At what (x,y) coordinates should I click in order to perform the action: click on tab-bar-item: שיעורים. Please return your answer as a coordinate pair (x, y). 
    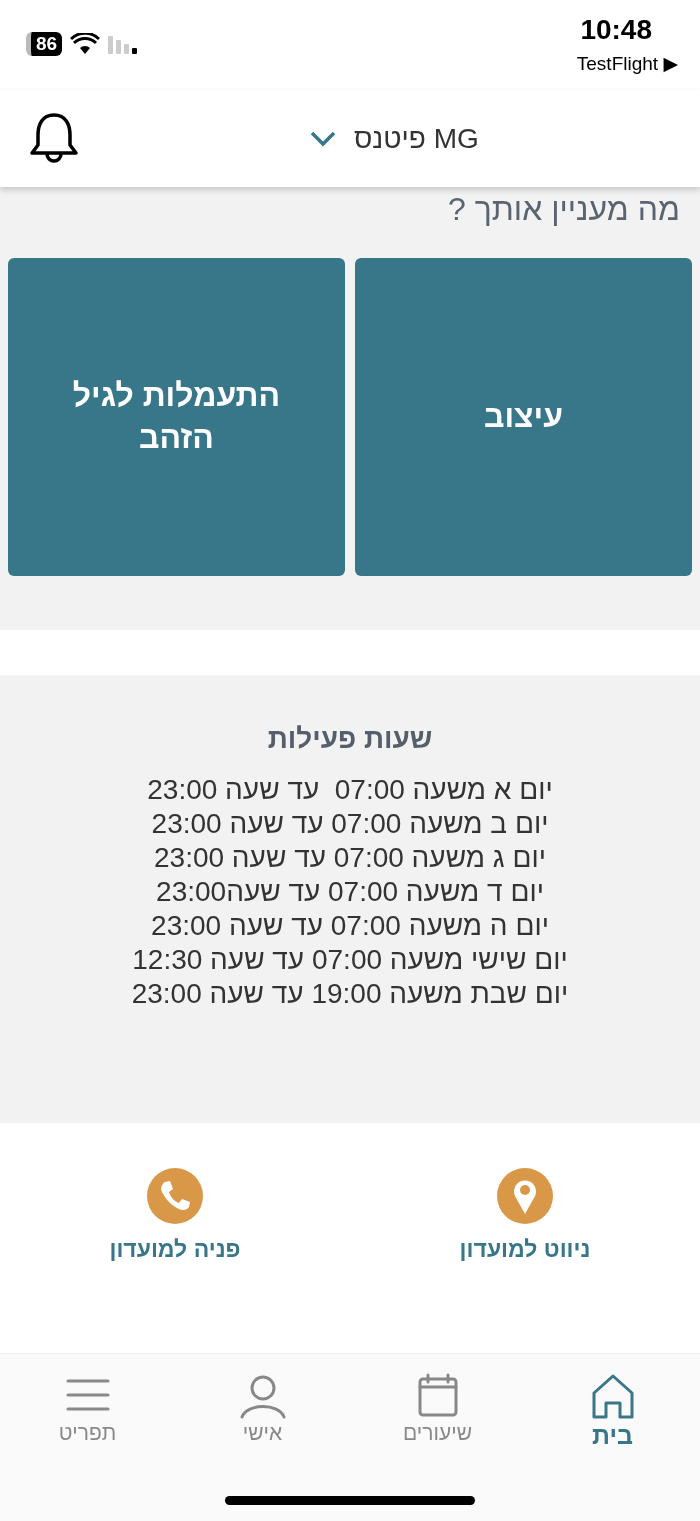
    Looking at the image, I should click on (437, 1409).